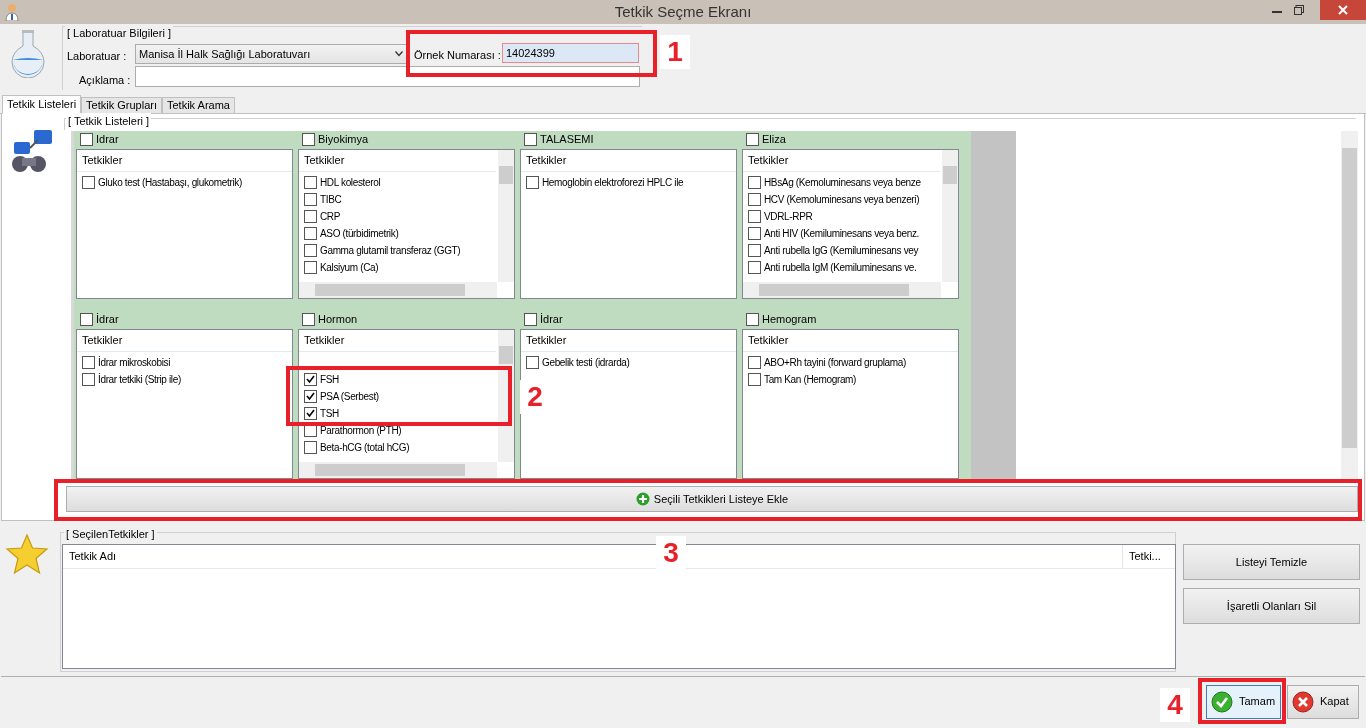  Describe the element at coordinates (338, 320) in the screenshot. I see `panel-title: Hormon` at that location.